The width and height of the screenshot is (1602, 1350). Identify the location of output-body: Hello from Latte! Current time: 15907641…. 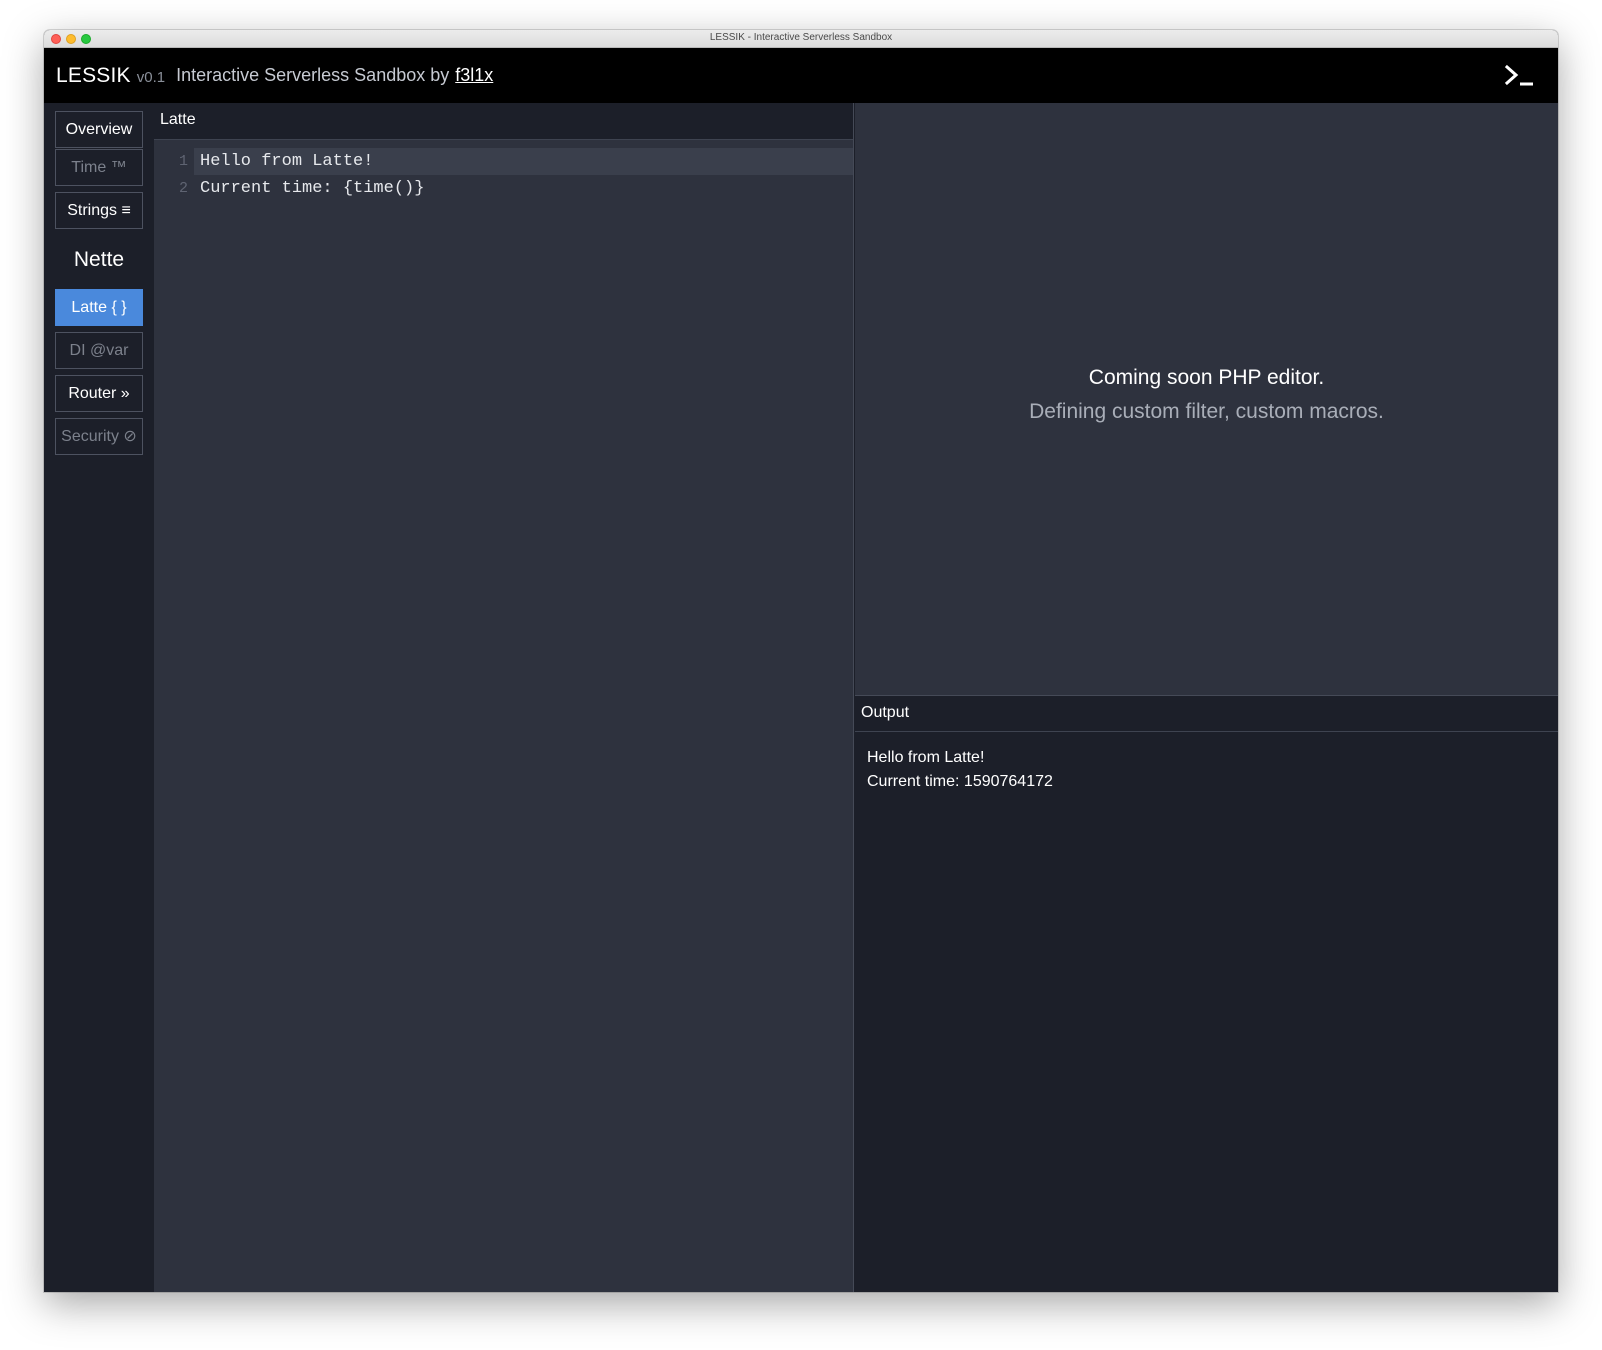
(1206, 770).